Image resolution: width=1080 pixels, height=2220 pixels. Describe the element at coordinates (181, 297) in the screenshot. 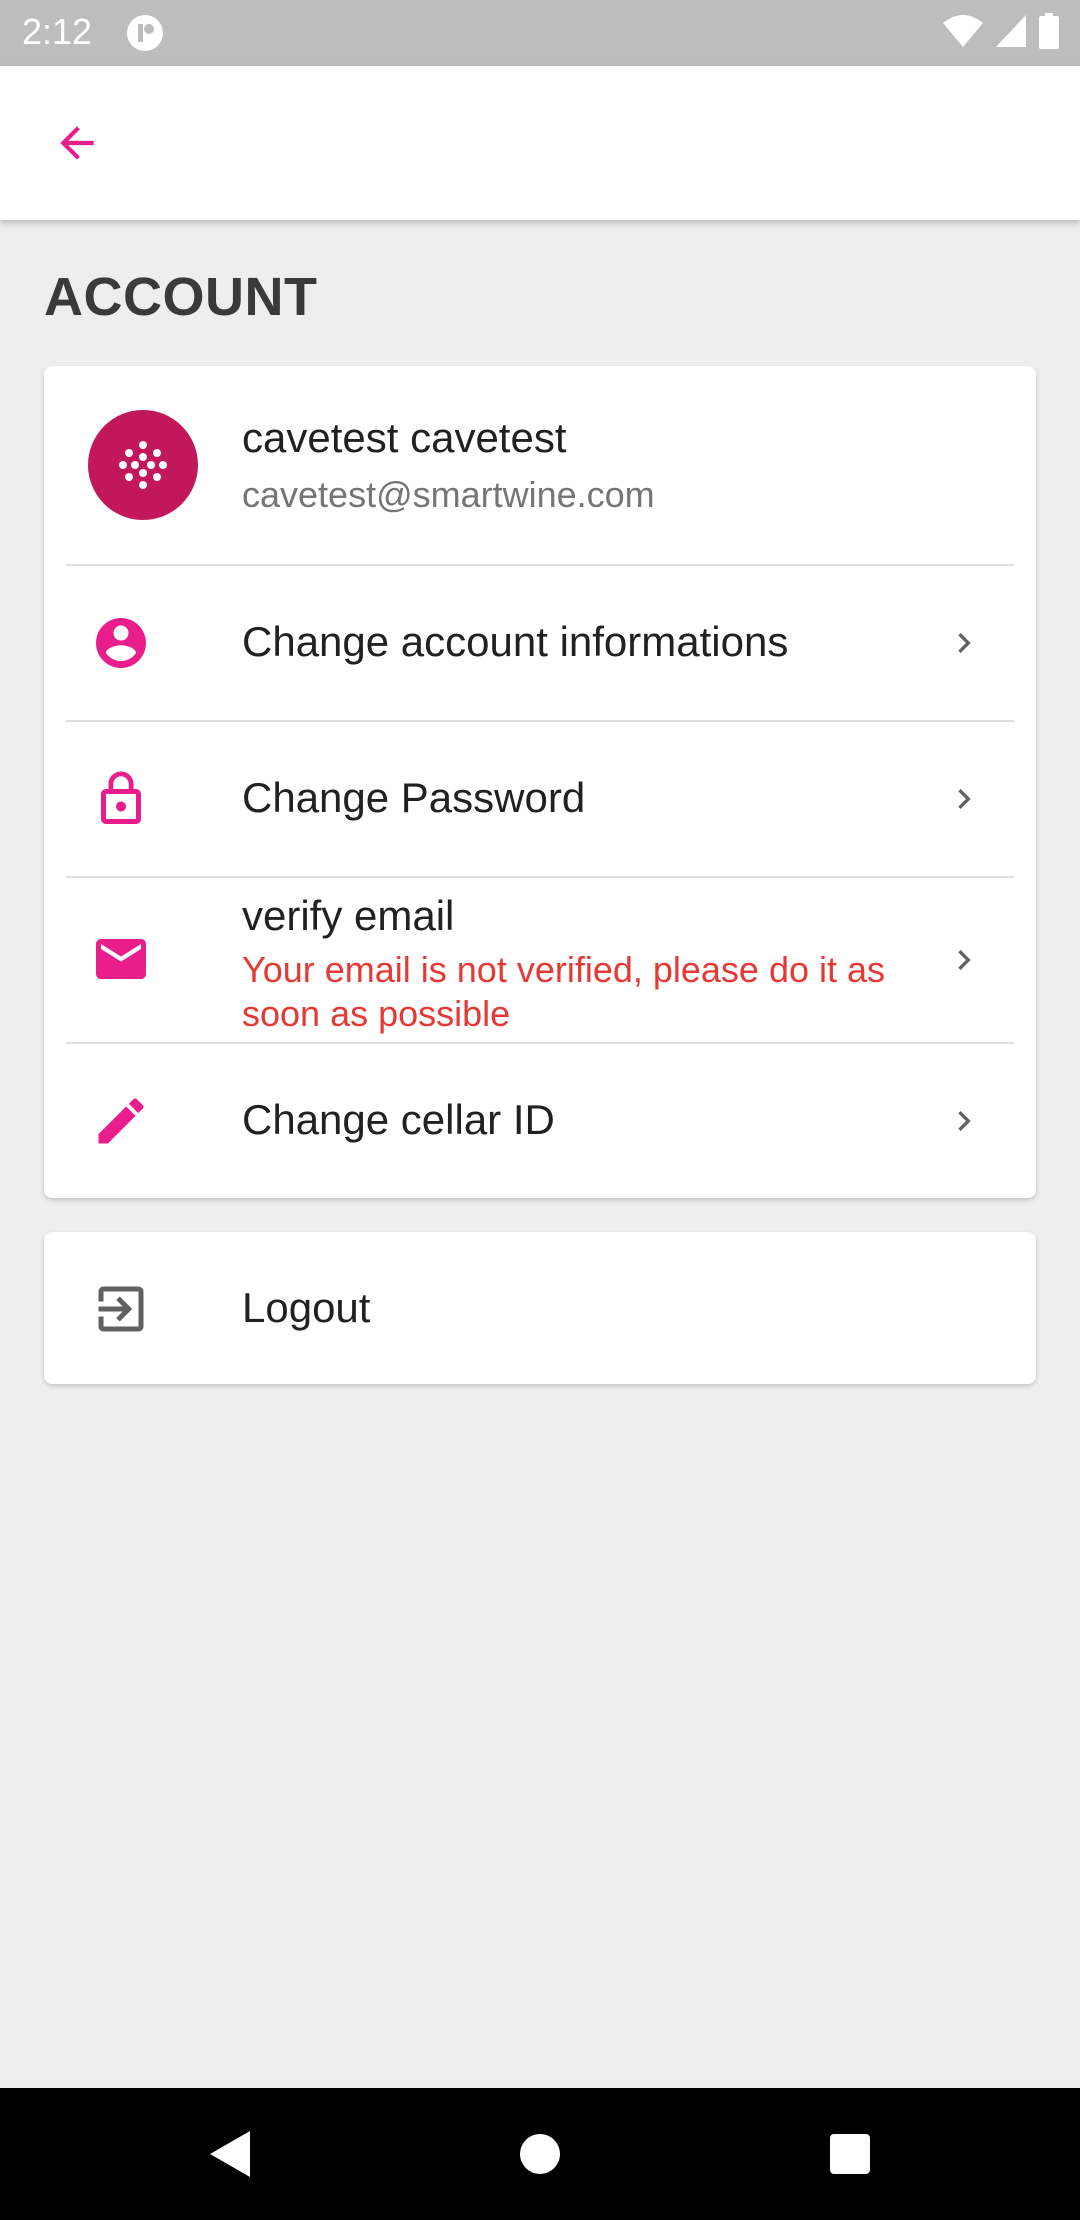

I see `page-title: ACCOUNT` at that location.